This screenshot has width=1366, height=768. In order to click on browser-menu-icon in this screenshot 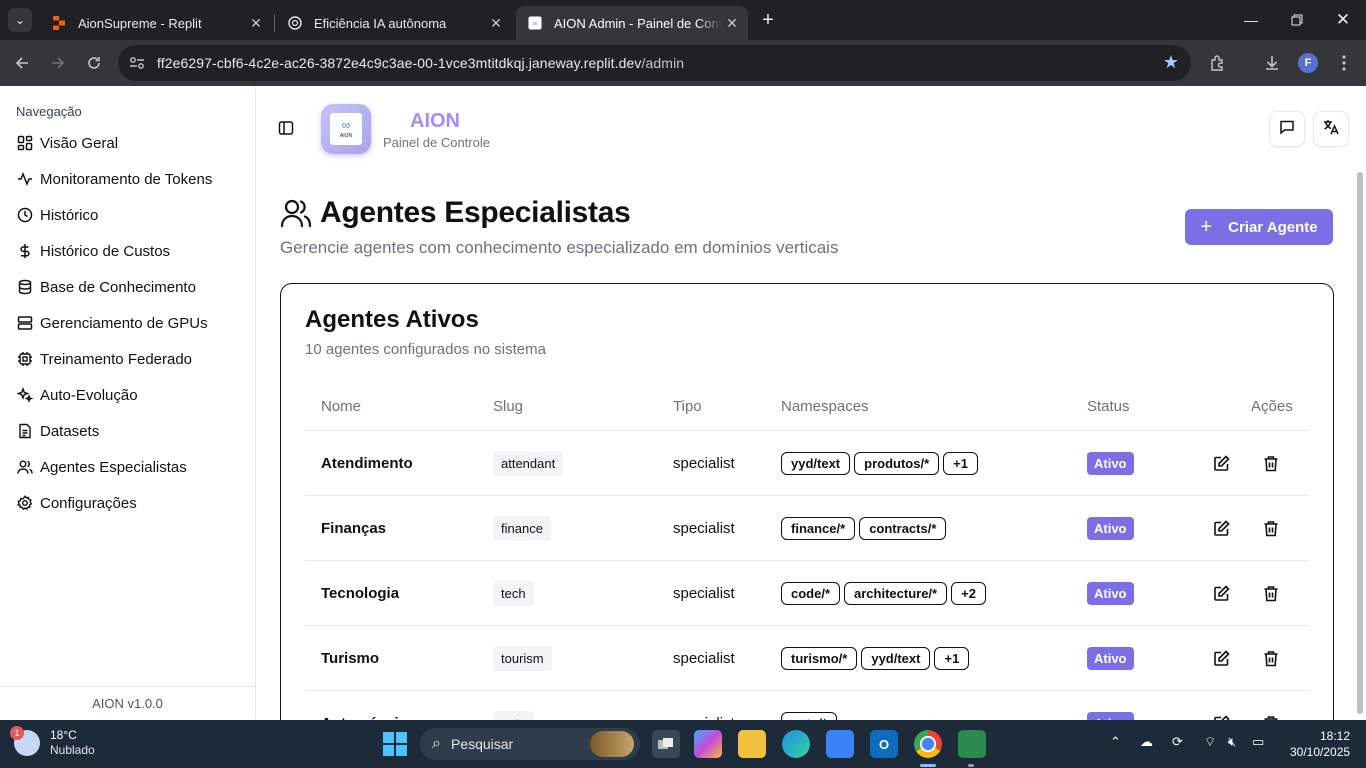, I will do `click(1344, 63)`.